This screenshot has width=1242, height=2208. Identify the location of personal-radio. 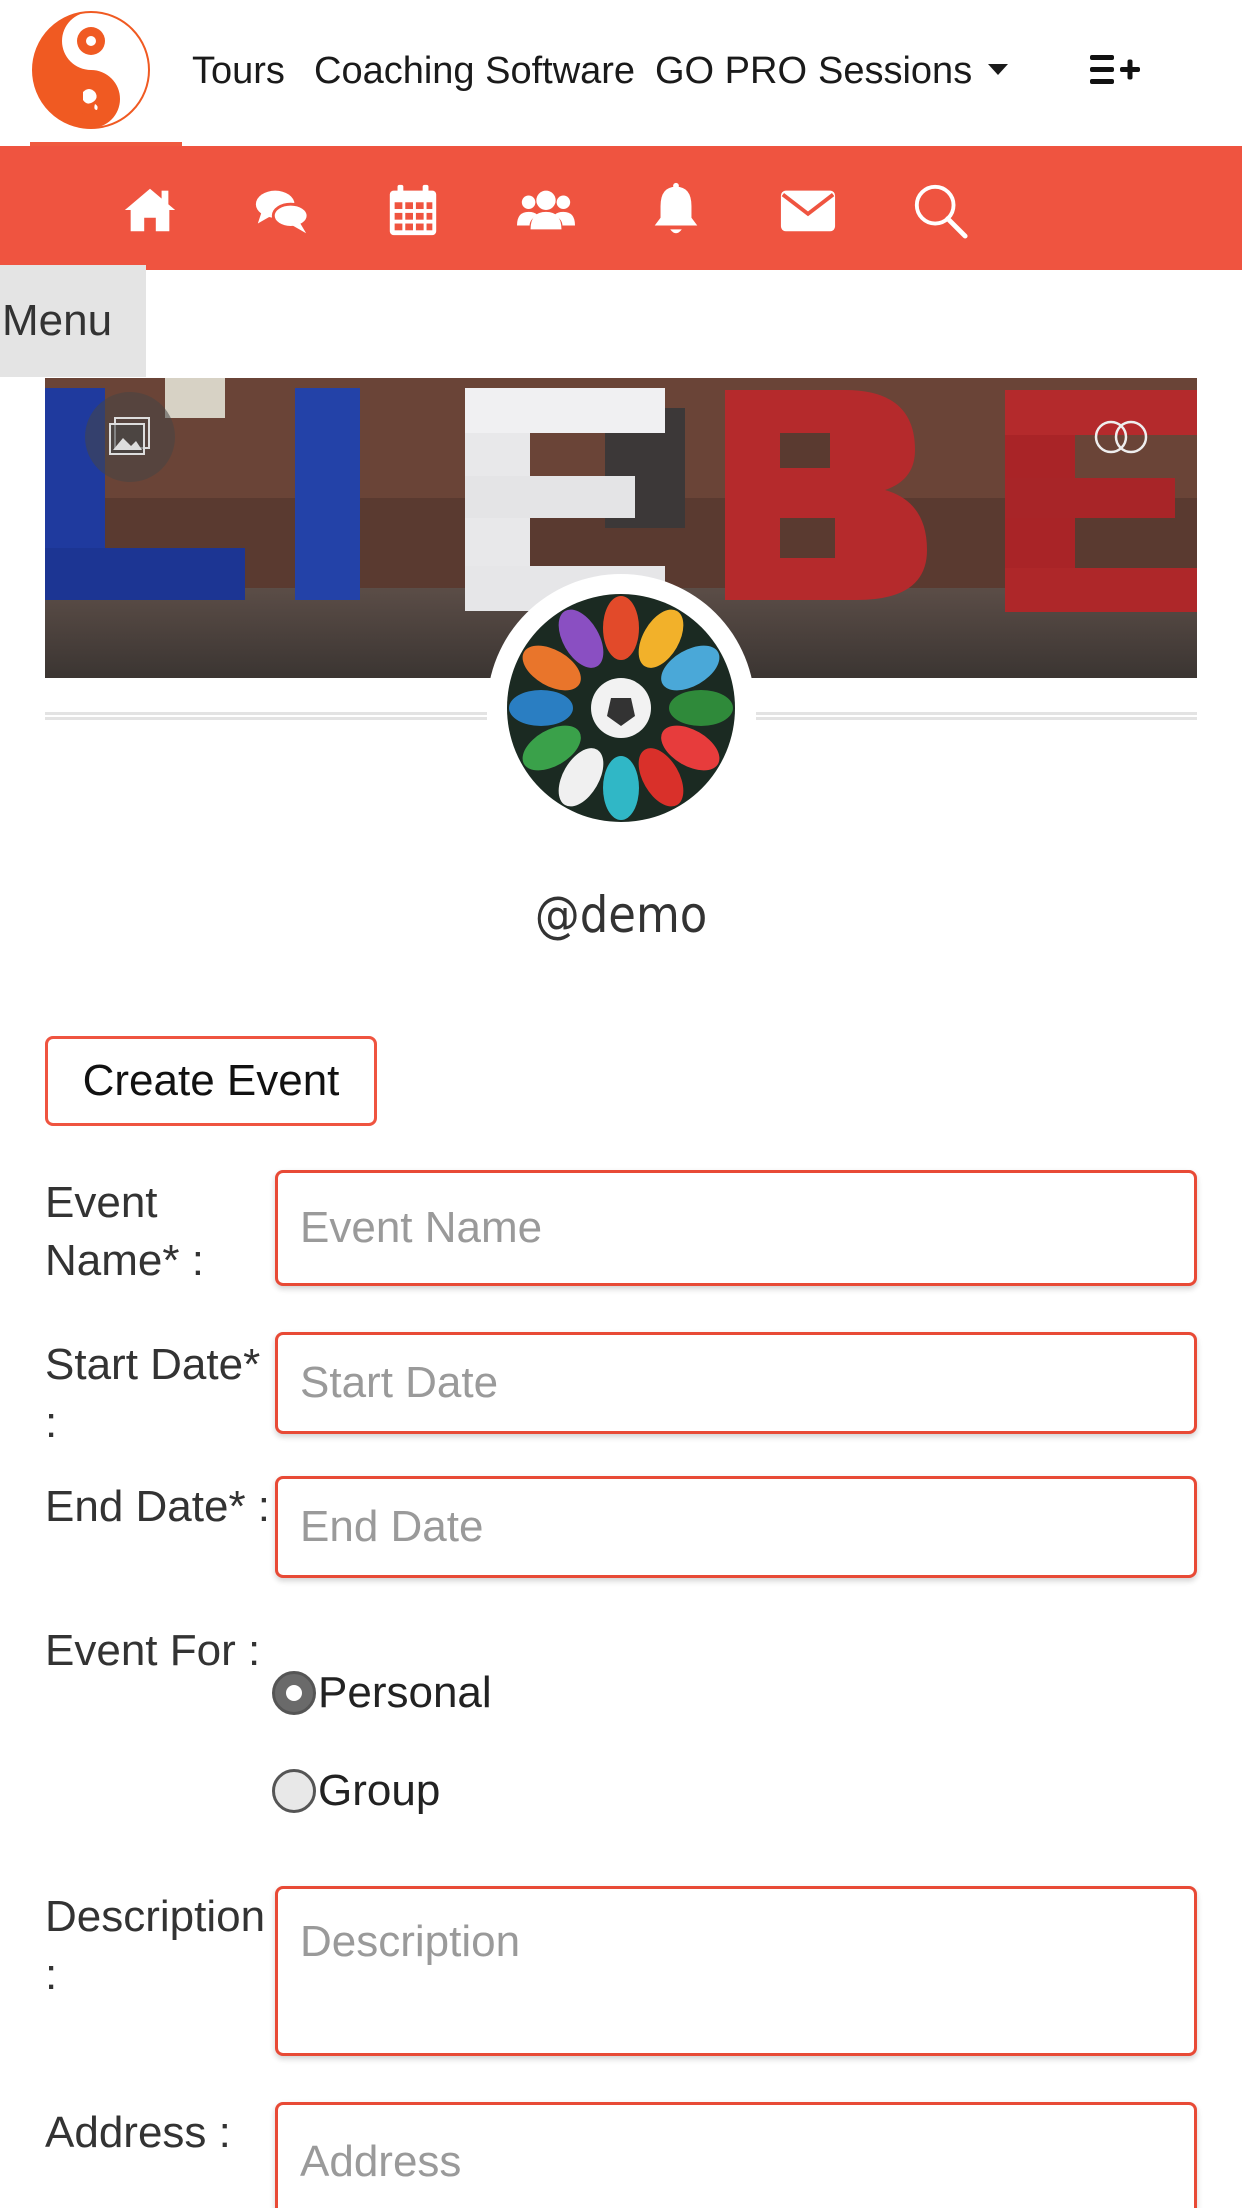
(294, 1693).